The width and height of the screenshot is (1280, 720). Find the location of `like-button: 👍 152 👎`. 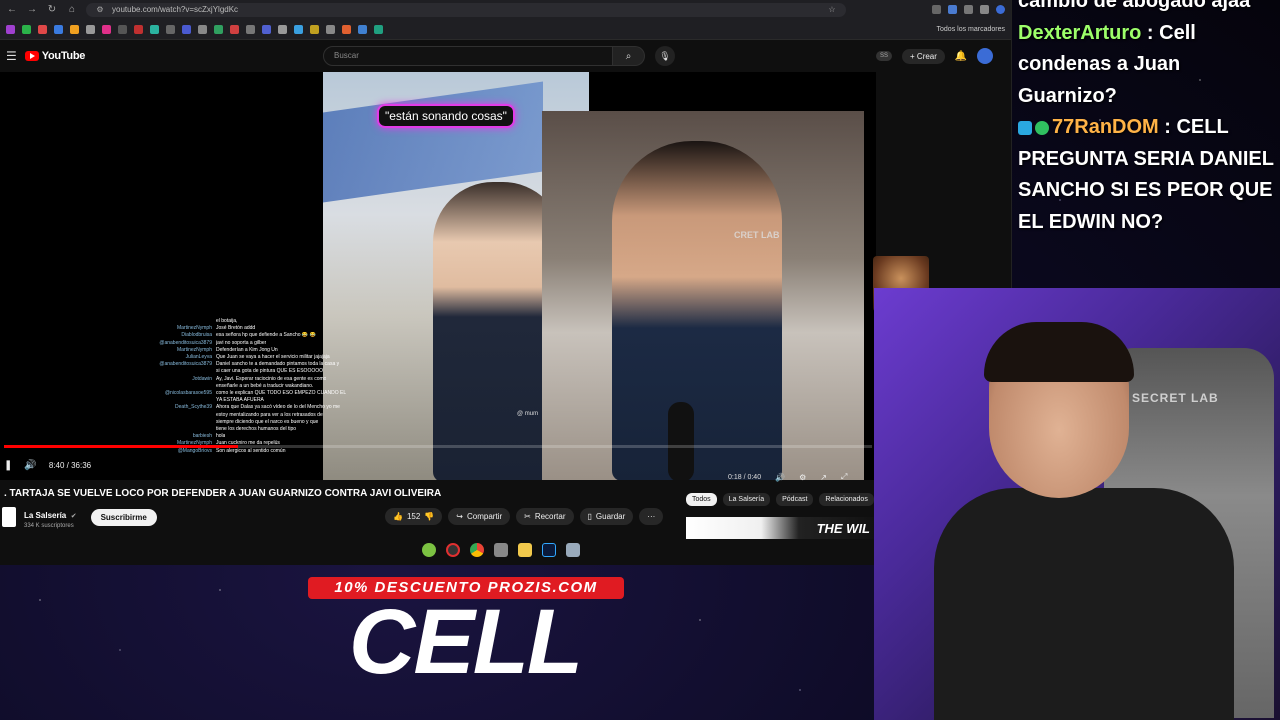

like-button: 👍 152 👎 is located at coordinates (414, 516).